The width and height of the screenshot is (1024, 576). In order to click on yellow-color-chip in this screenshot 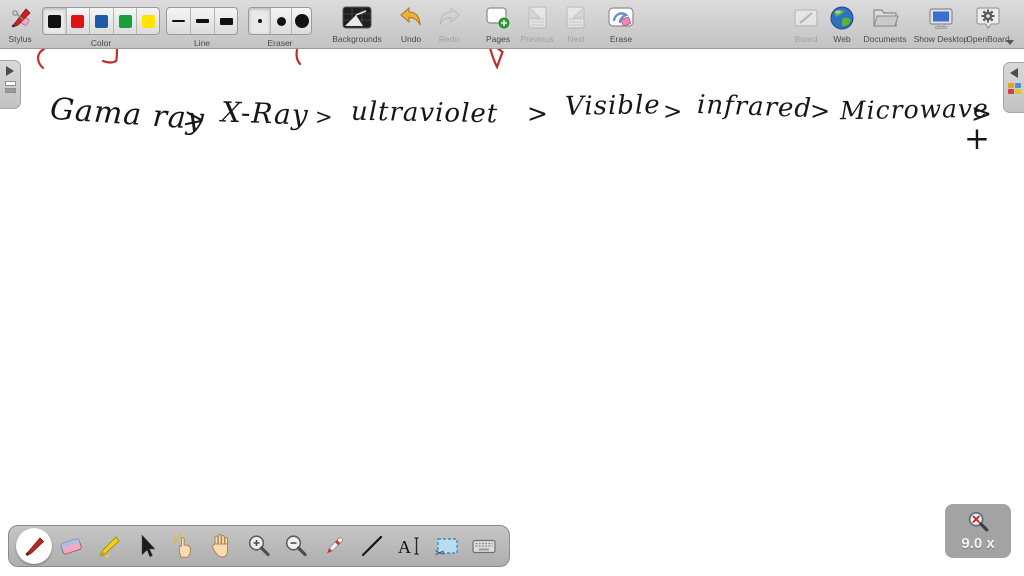, I will do `click(148, 21)`.